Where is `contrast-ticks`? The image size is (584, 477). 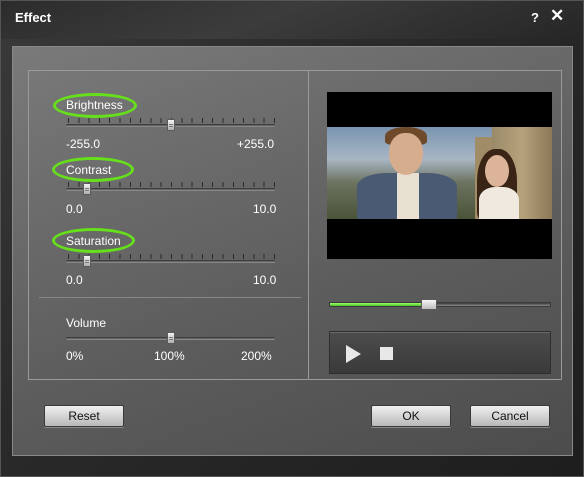 contrast-ticks is located at coordinates (171, 184).